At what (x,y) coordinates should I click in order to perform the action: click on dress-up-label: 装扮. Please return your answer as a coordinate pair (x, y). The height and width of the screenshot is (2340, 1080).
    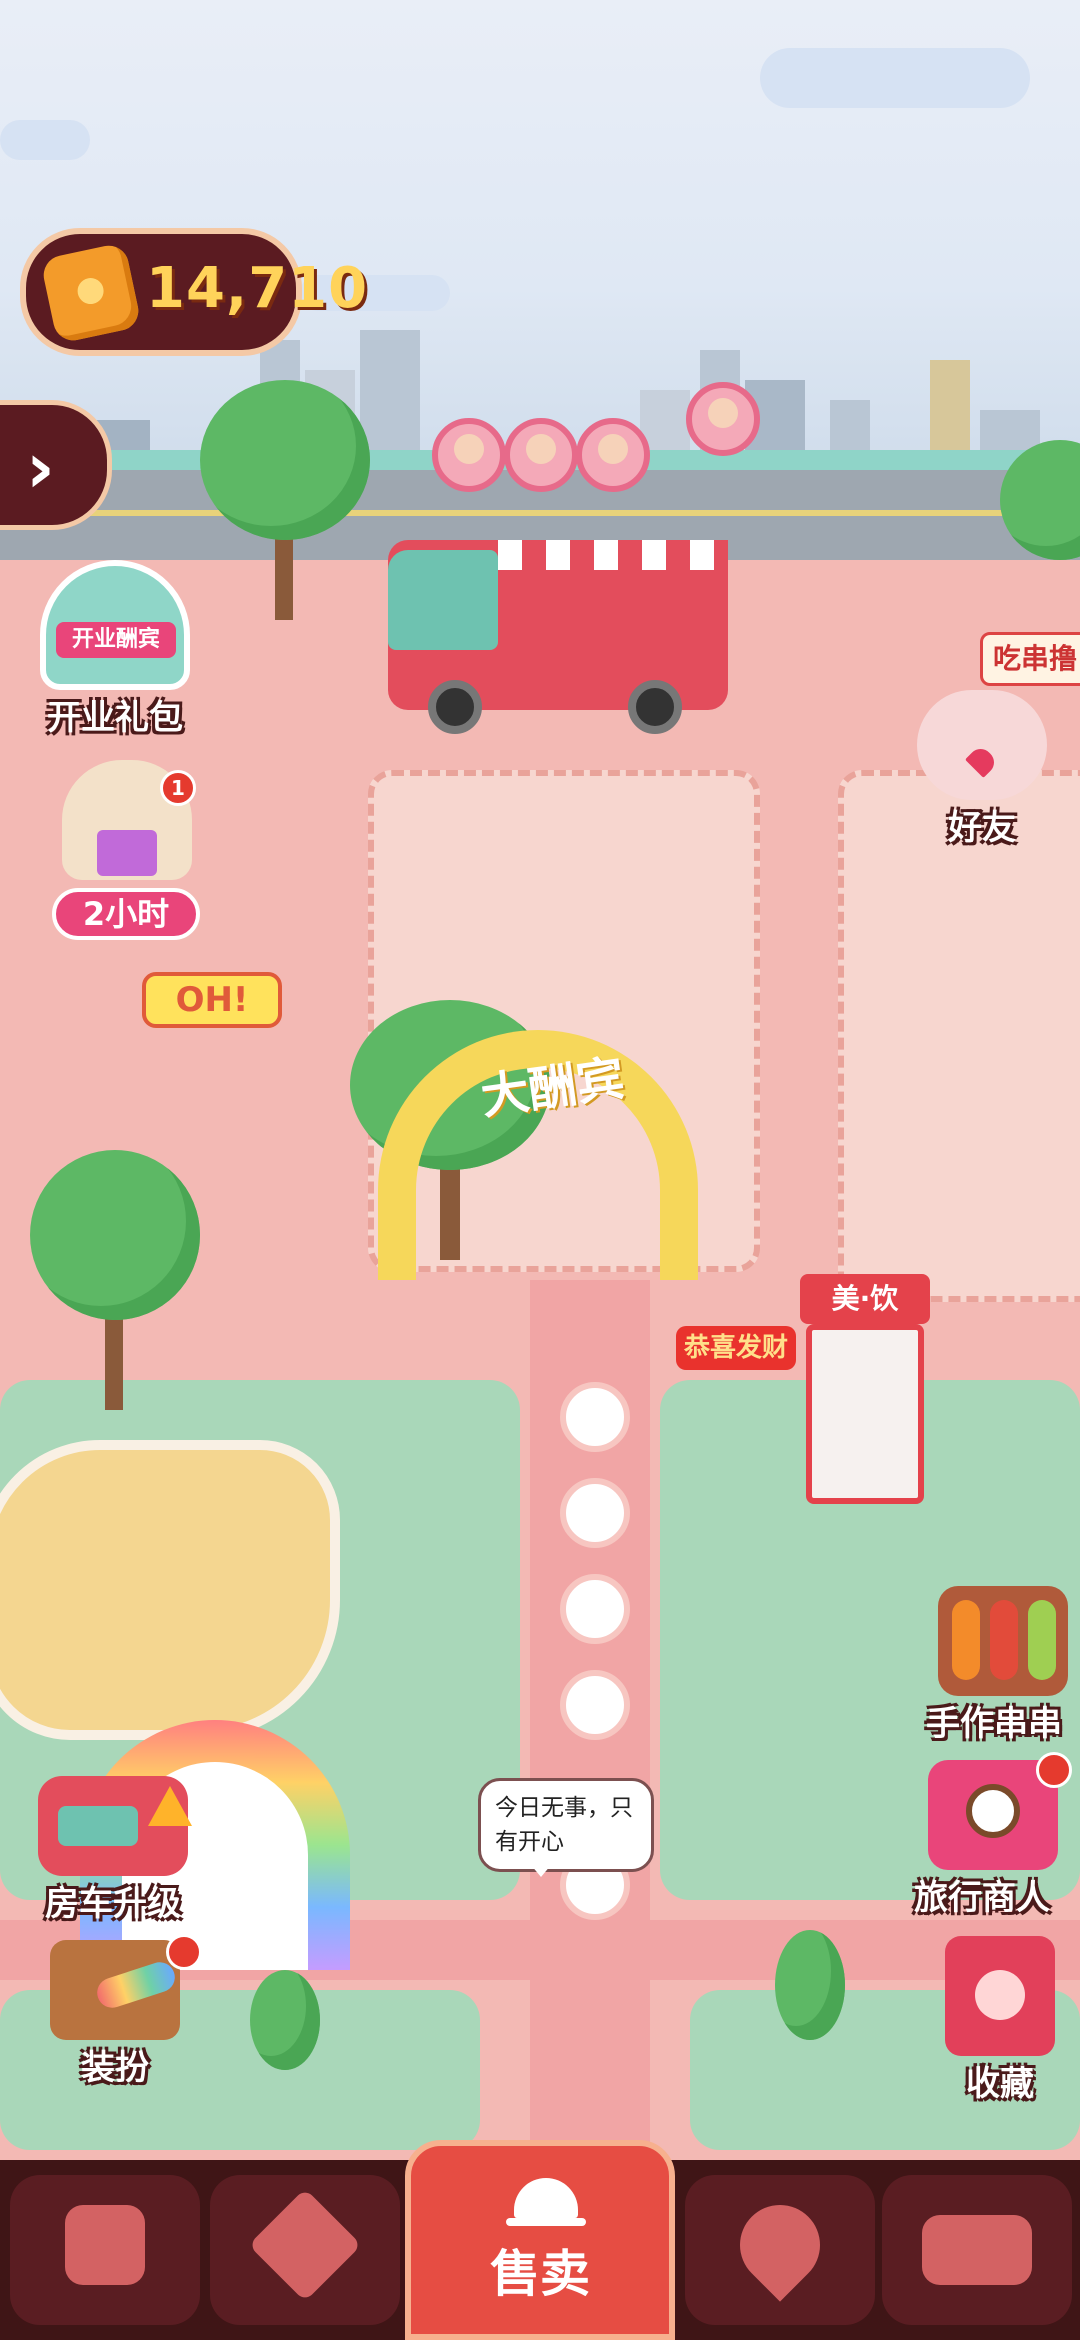
    Looking at the image, I should click on (115, 2068).